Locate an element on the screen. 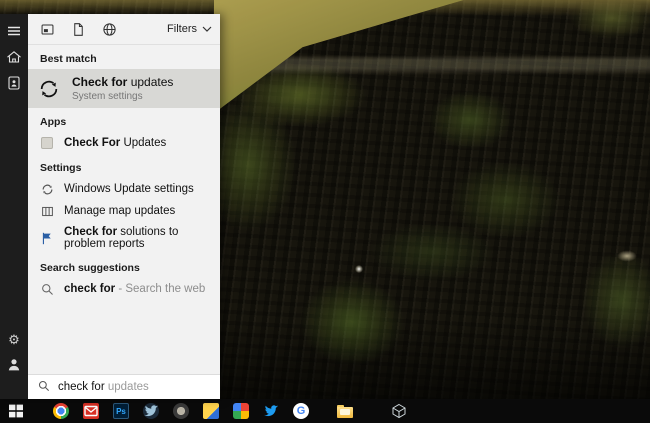  suggestion-check-for: check for - Search the web is located at coordinates (124, 289).